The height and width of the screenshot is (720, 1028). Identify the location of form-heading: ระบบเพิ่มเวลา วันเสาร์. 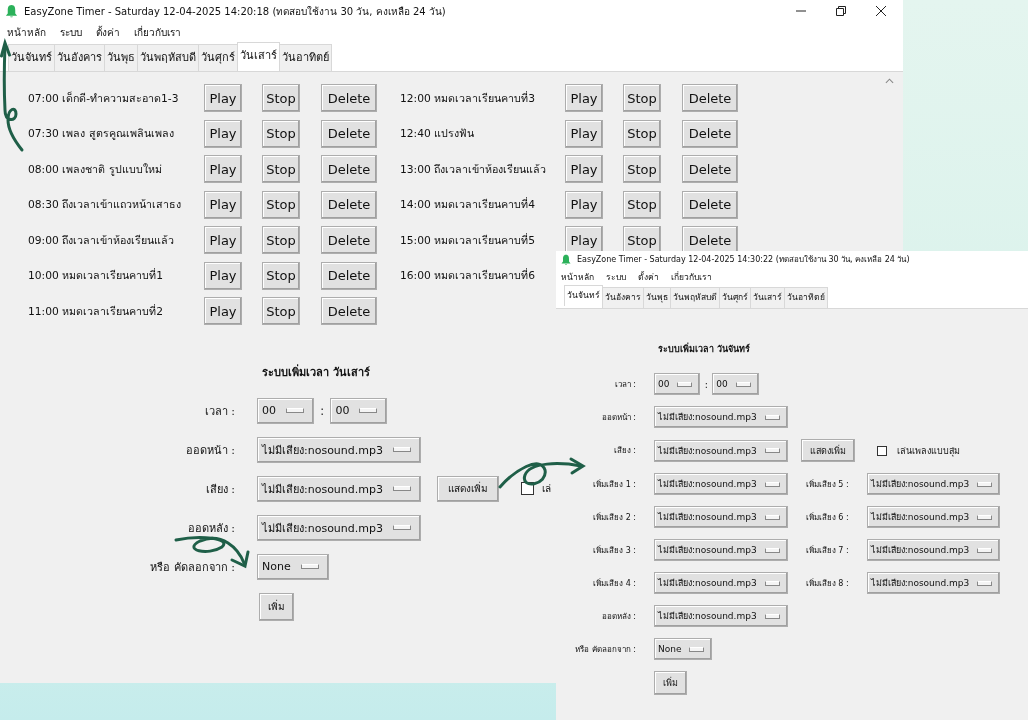
(316, 372).